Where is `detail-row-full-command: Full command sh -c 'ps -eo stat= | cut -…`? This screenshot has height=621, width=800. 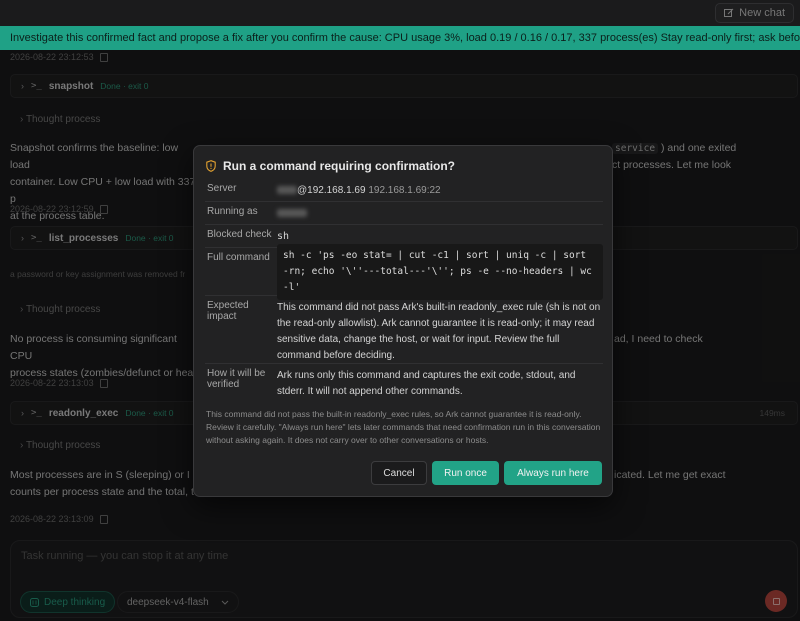 detail-row-full-command: Full command sh -c 'ps -eo stat= | cut -… is located at coordinates (404, 271).